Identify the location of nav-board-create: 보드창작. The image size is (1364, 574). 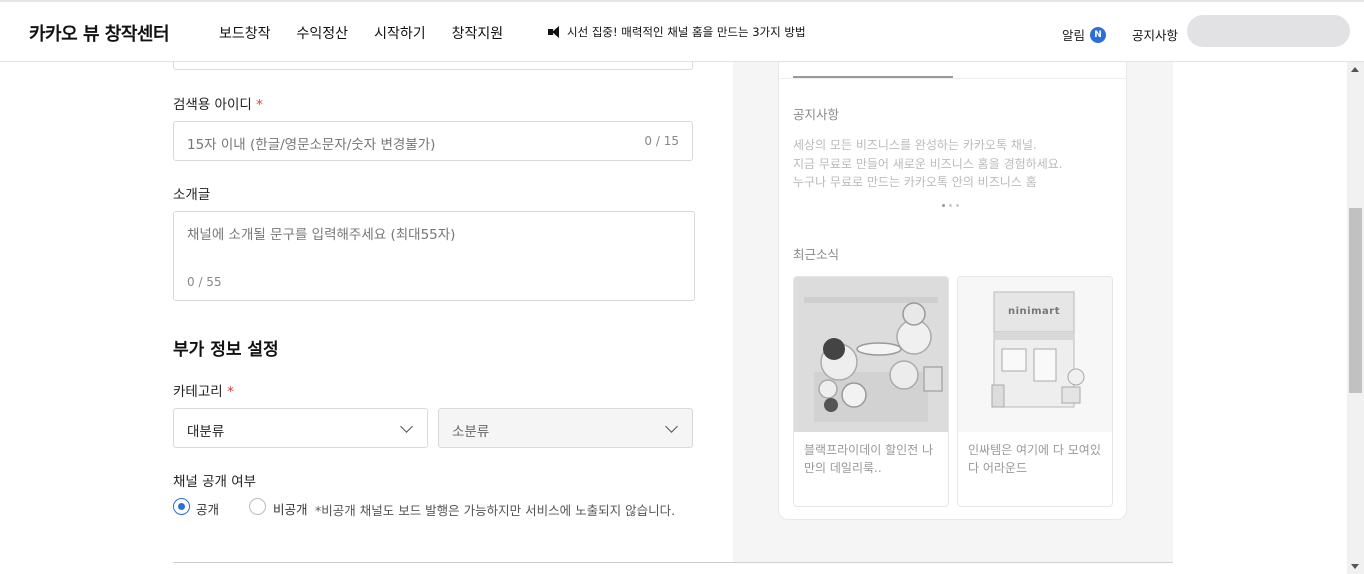
(245, 33).